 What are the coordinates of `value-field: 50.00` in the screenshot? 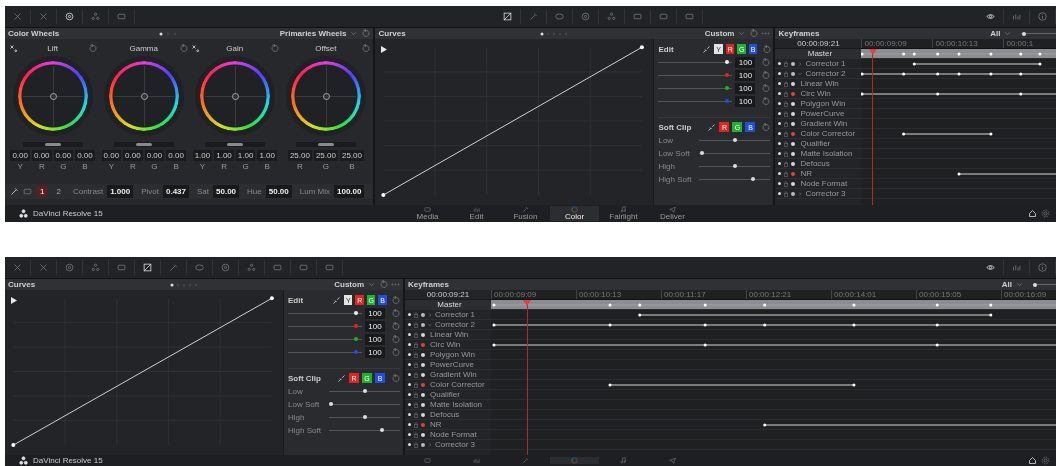 It's located at (278, 191).